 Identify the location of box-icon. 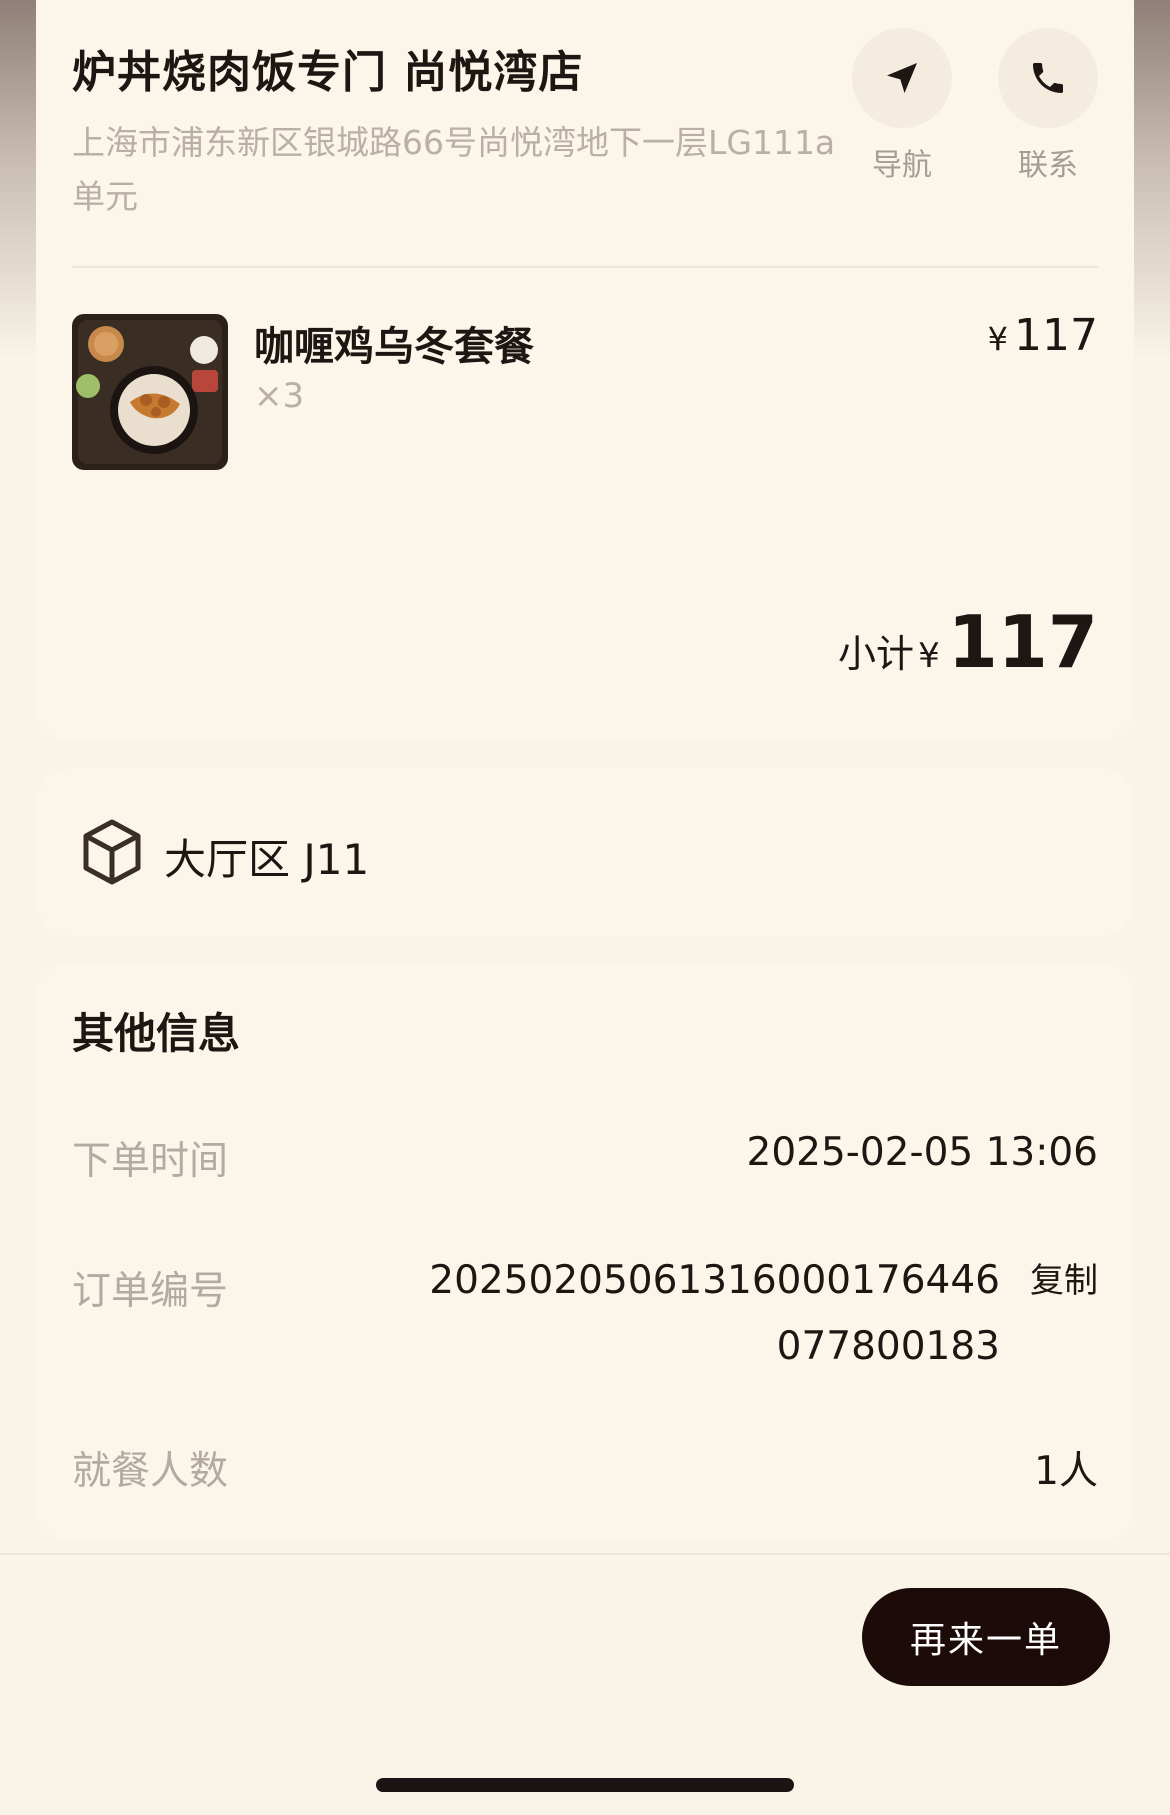
(112, 852).